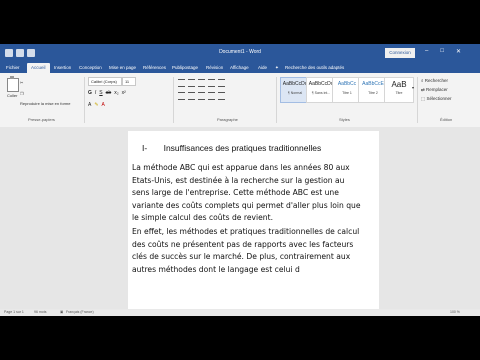 Image resolution: width=480 pixels, height=360 pixels. What do you see at coordinates (436, 99) in the screenshot?
I see `select-button: ⬚ Sélectionner` at bounding box center [436, 99].